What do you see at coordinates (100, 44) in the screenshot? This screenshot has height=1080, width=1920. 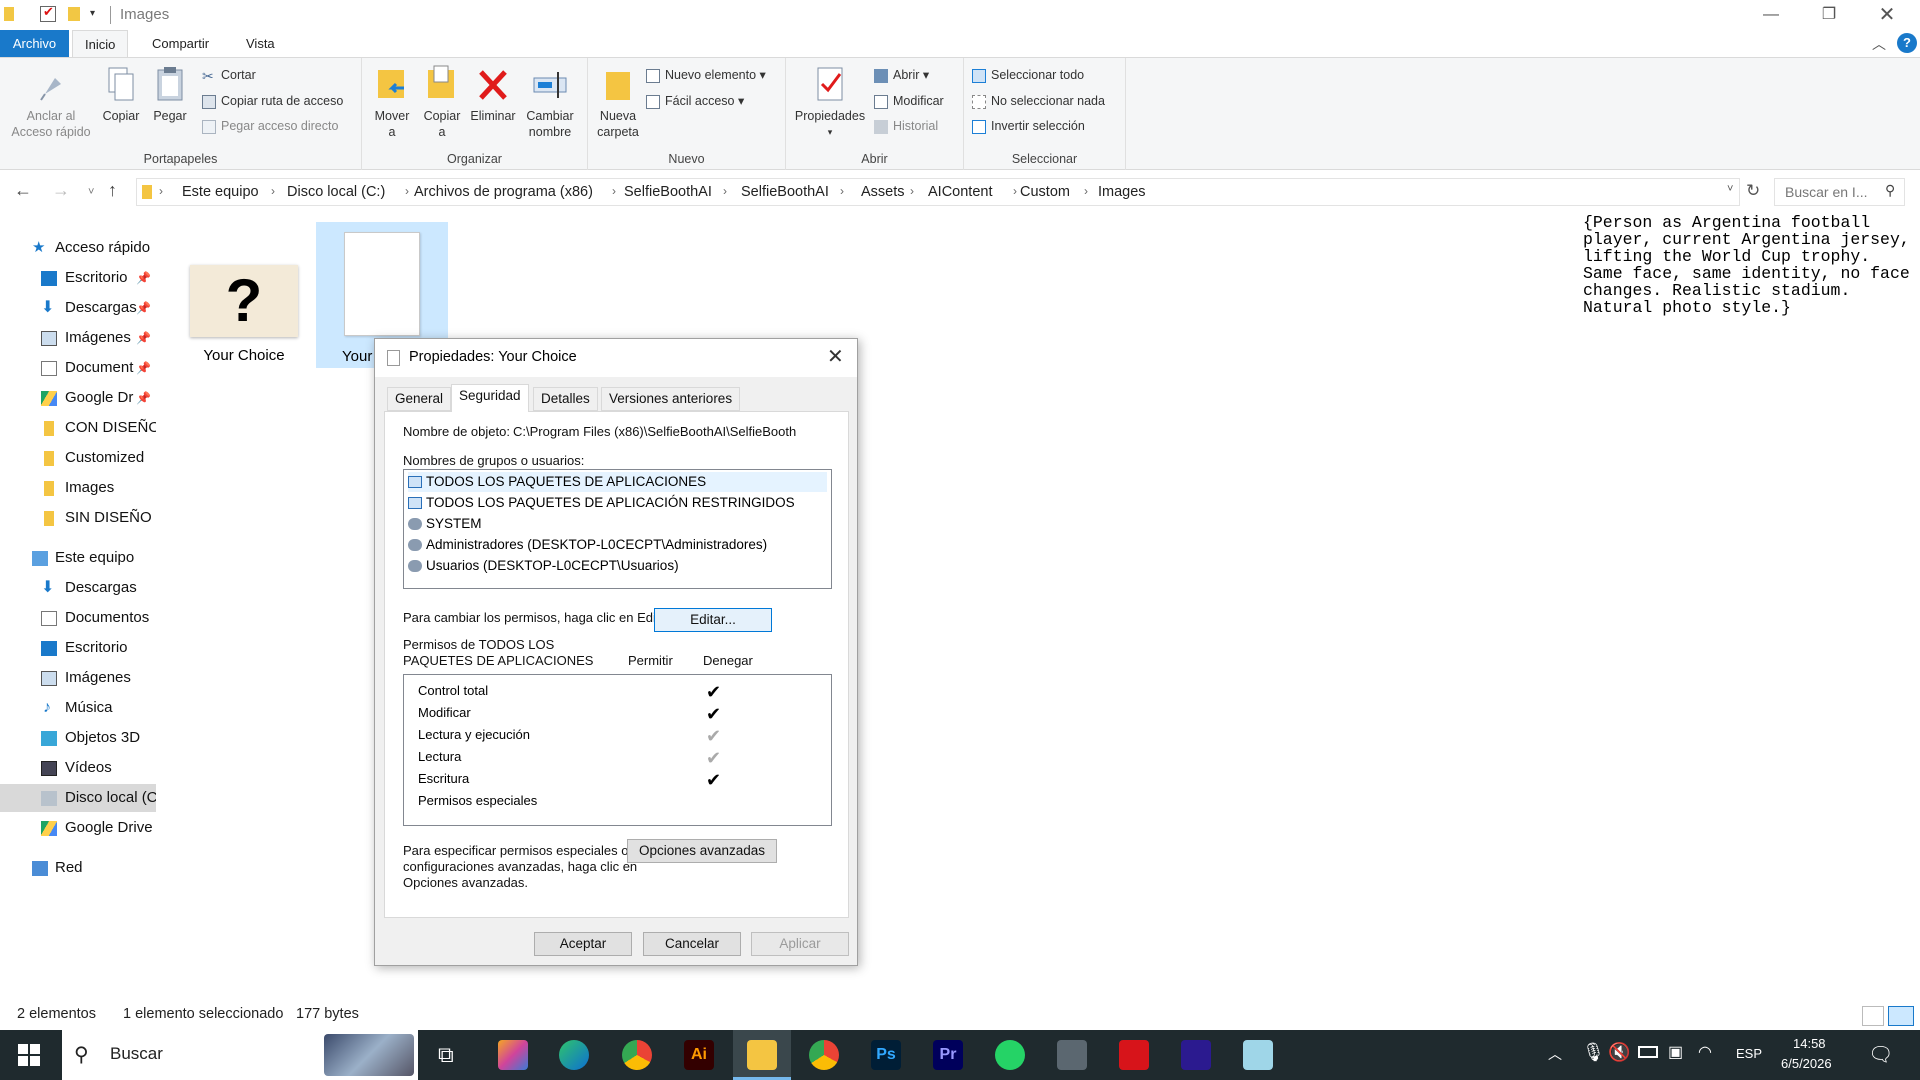 I see `tab-inicio: Inicio` at bounding box center [100, 44].